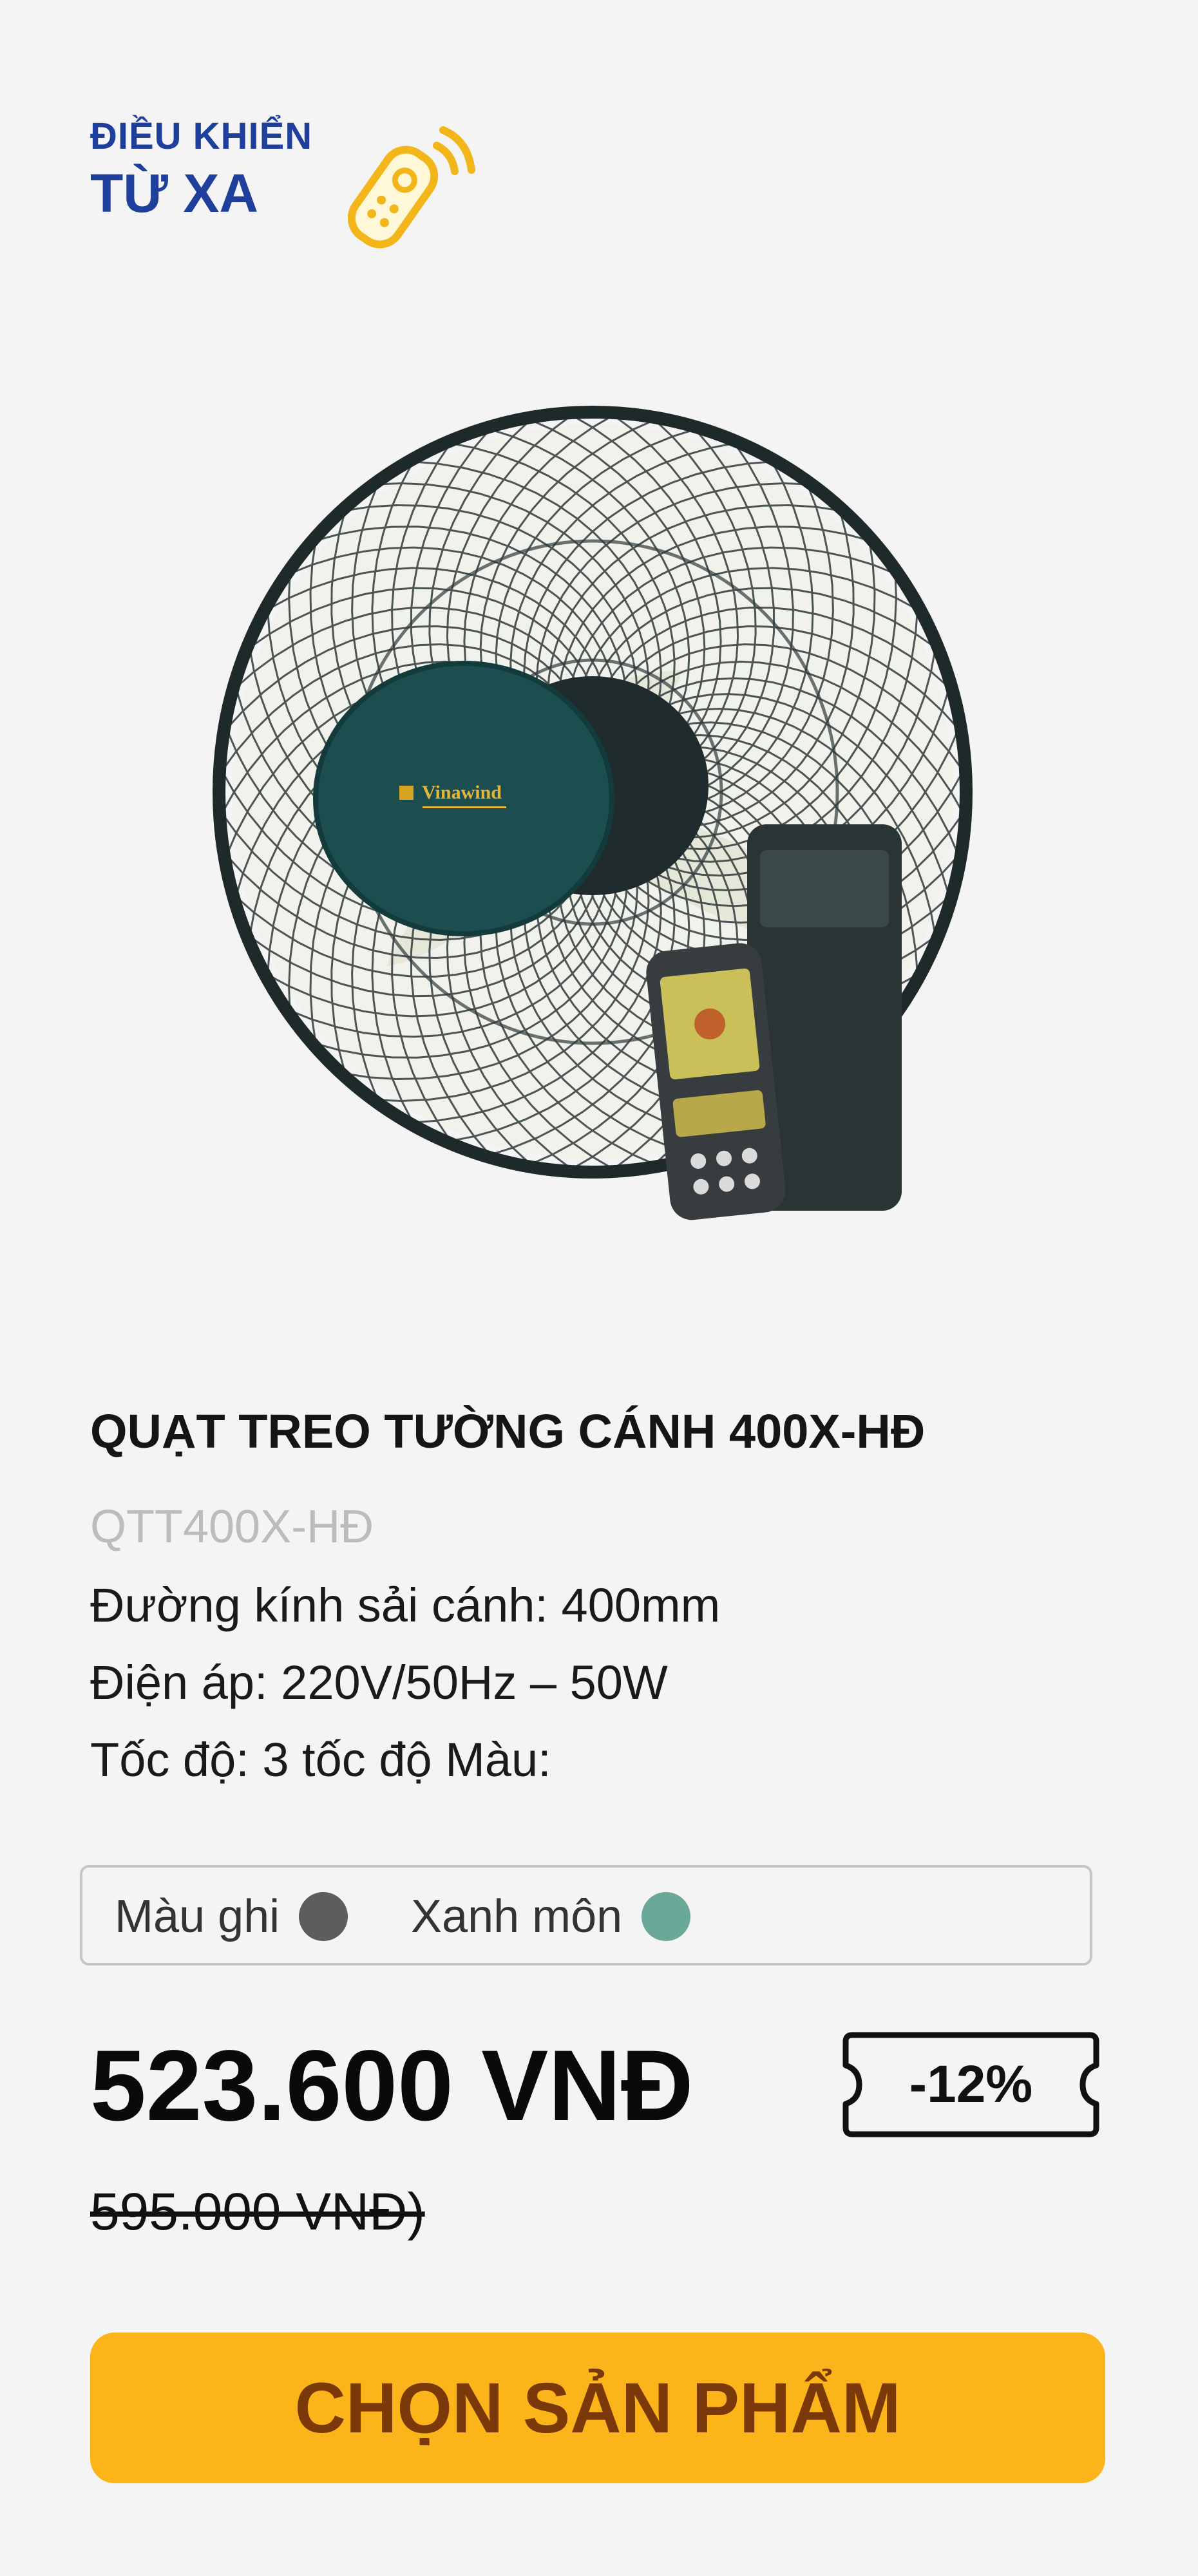  I want to click on spec-speed-color: Tốc độ: 3 tốc độ Màu:, so click(320, 1760).